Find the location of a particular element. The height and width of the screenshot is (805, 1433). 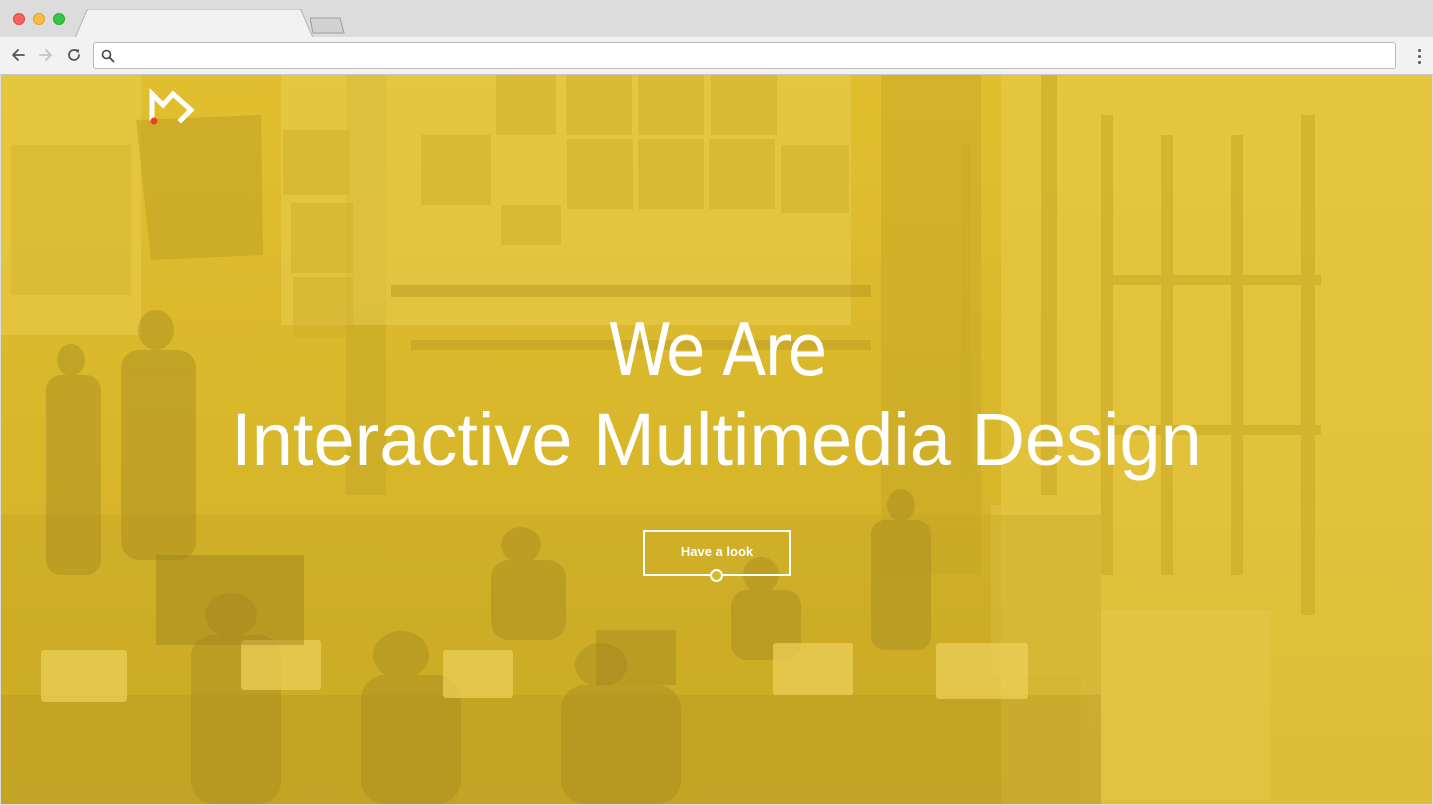

arrow-left-icon is located at coordinates (18, 55).